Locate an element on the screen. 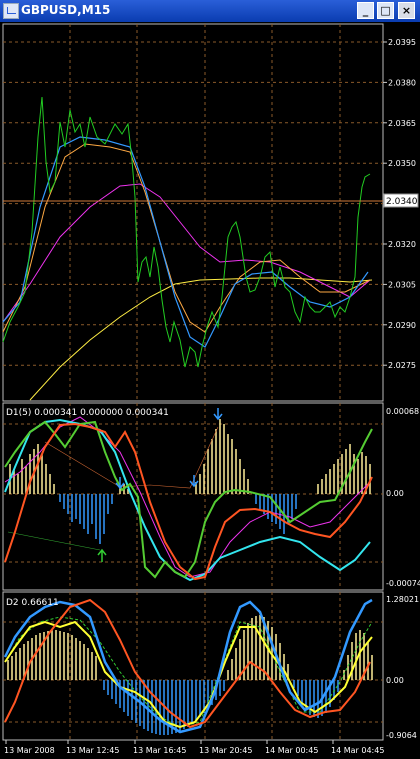 This screenshot has width=420, height=759. current-price-label: 2.0340 is located at coordinates (402, 202).